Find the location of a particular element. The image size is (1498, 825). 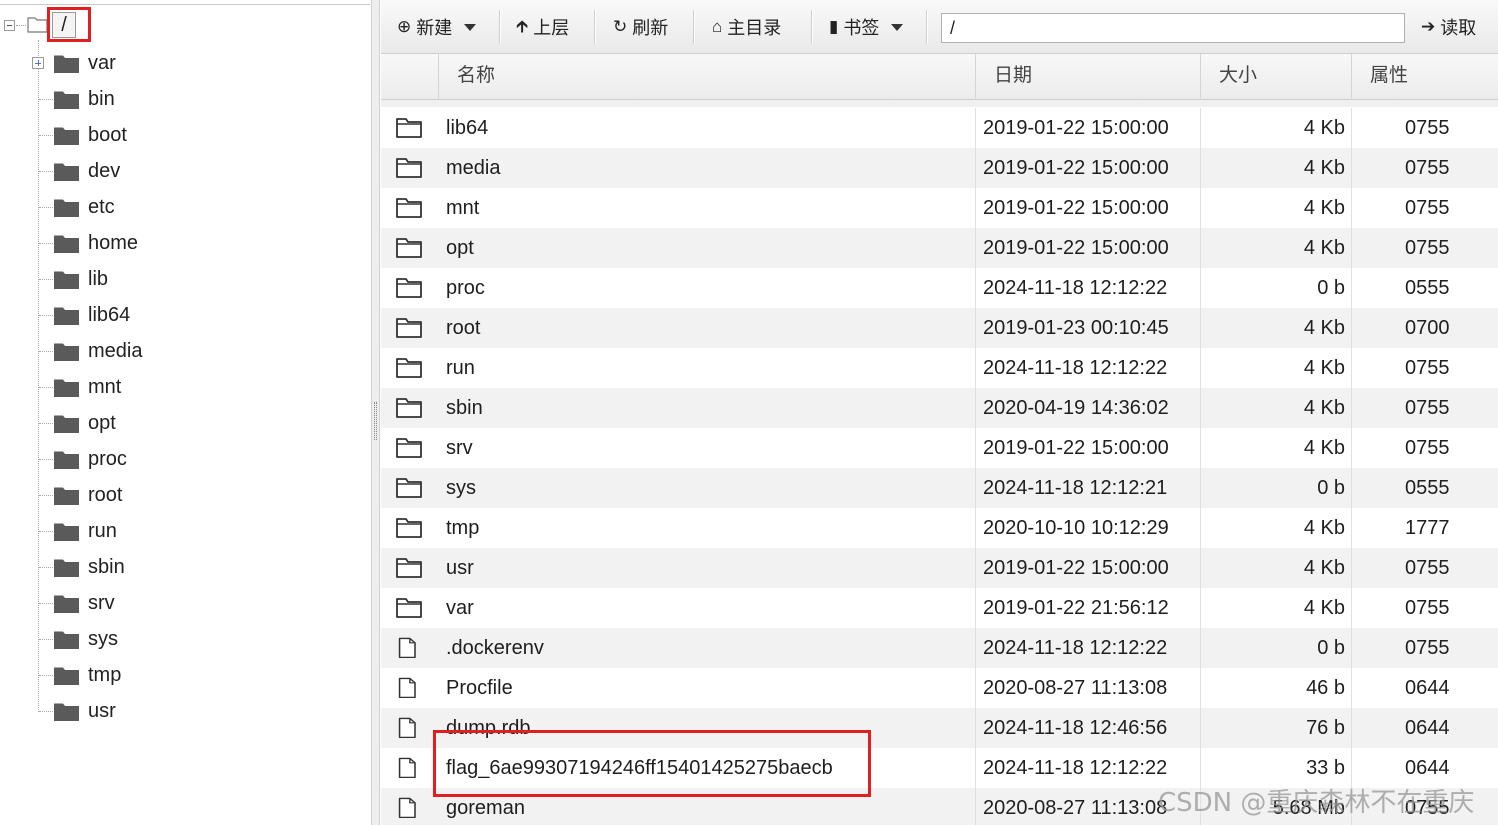

table-row: mnt 2019-01-22 15:00:00 4 Kb 0755 is located at coordinates (939, 208).